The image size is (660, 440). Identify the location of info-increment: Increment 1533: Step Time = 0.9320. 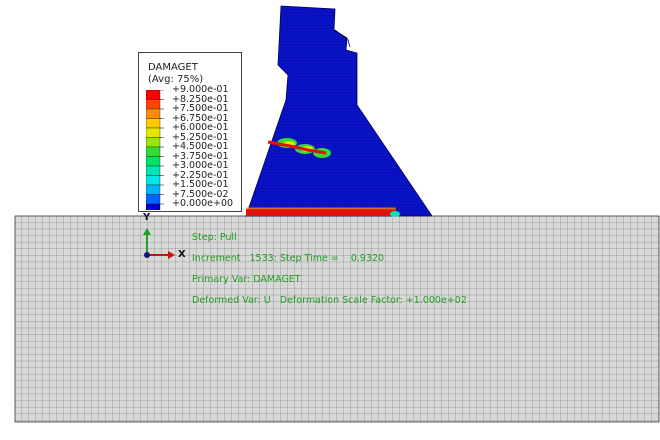
(288, 258).